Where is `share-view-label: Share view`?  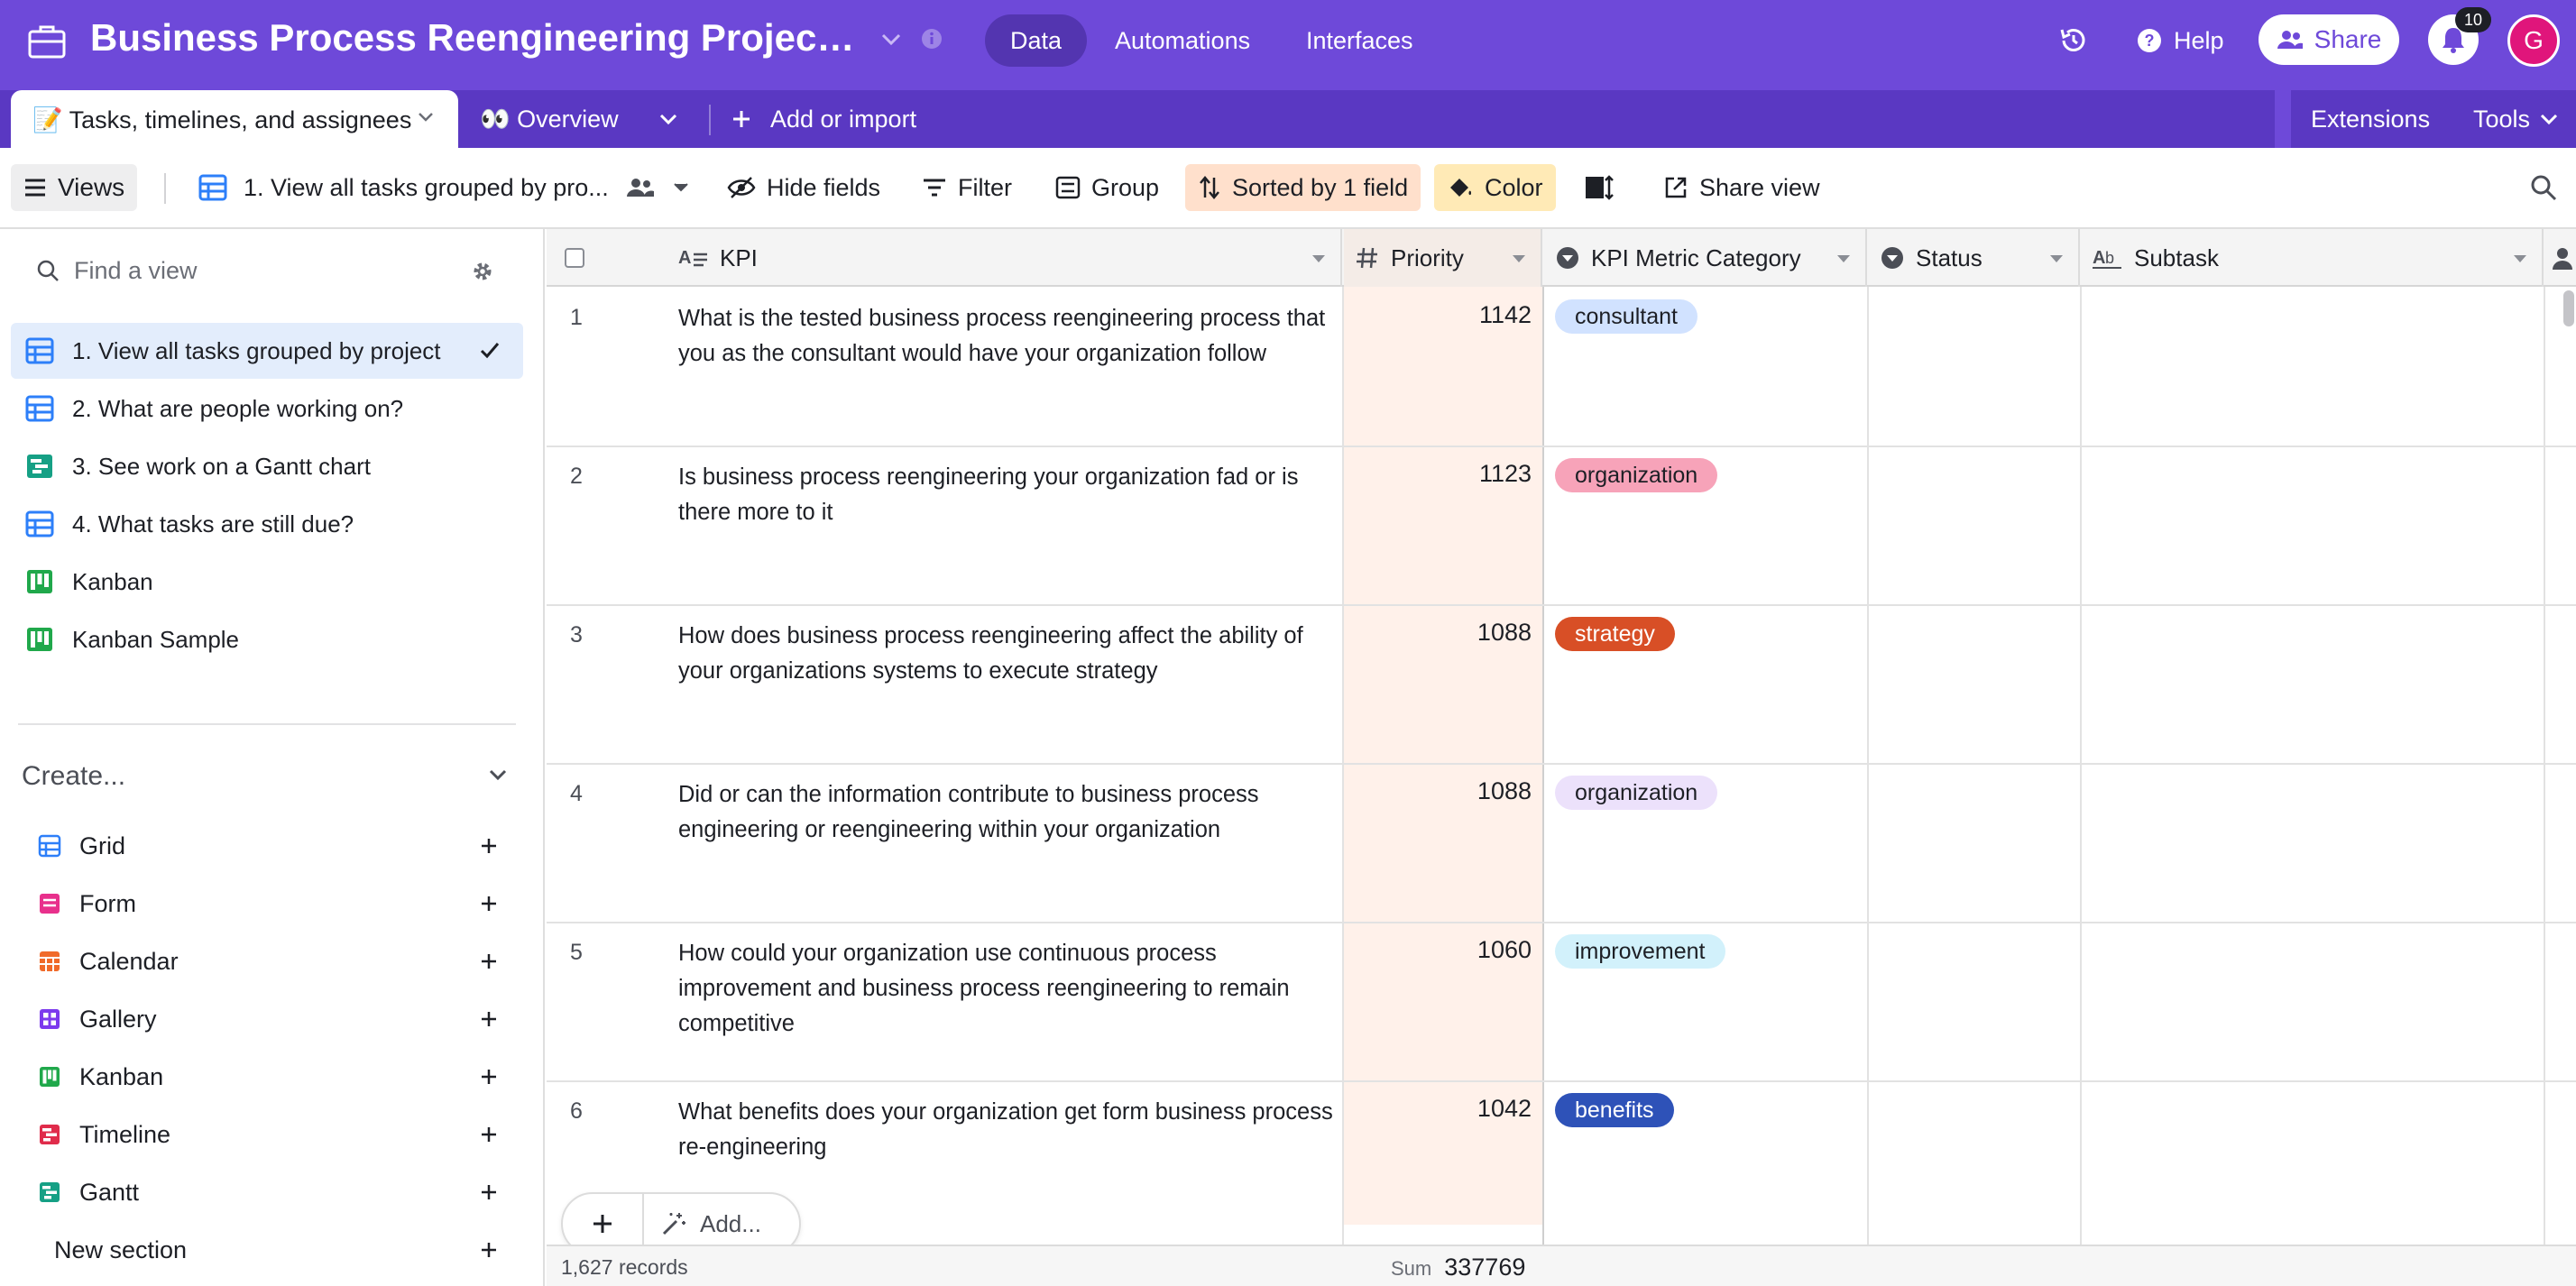 share-view-label: Share view is located at coordinates (1759, 187).